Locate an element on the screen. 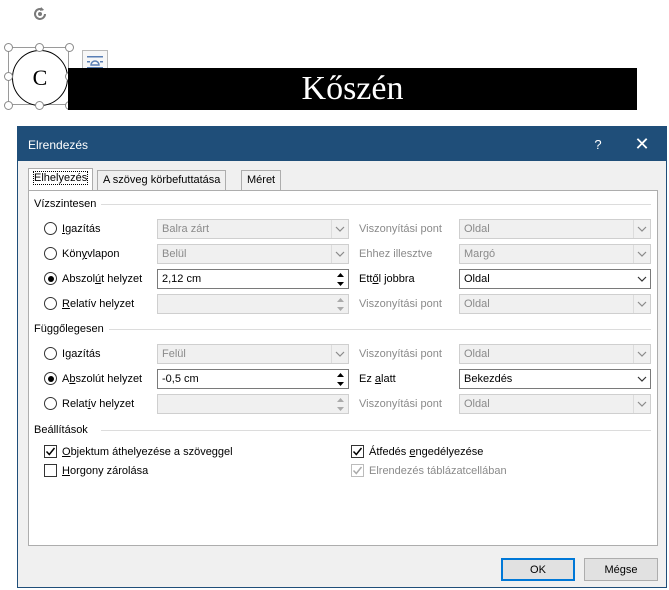 This screenshot has height=590, width=669. banner-text: Kőszén is located at coordinates (352, 88).